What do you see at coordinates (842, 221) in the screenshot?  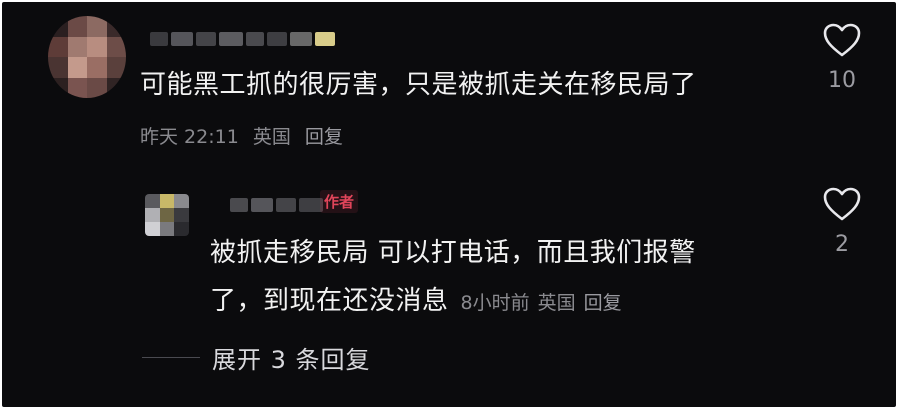 I see `reply-like-button: 2` at bounding box center [842, 221].